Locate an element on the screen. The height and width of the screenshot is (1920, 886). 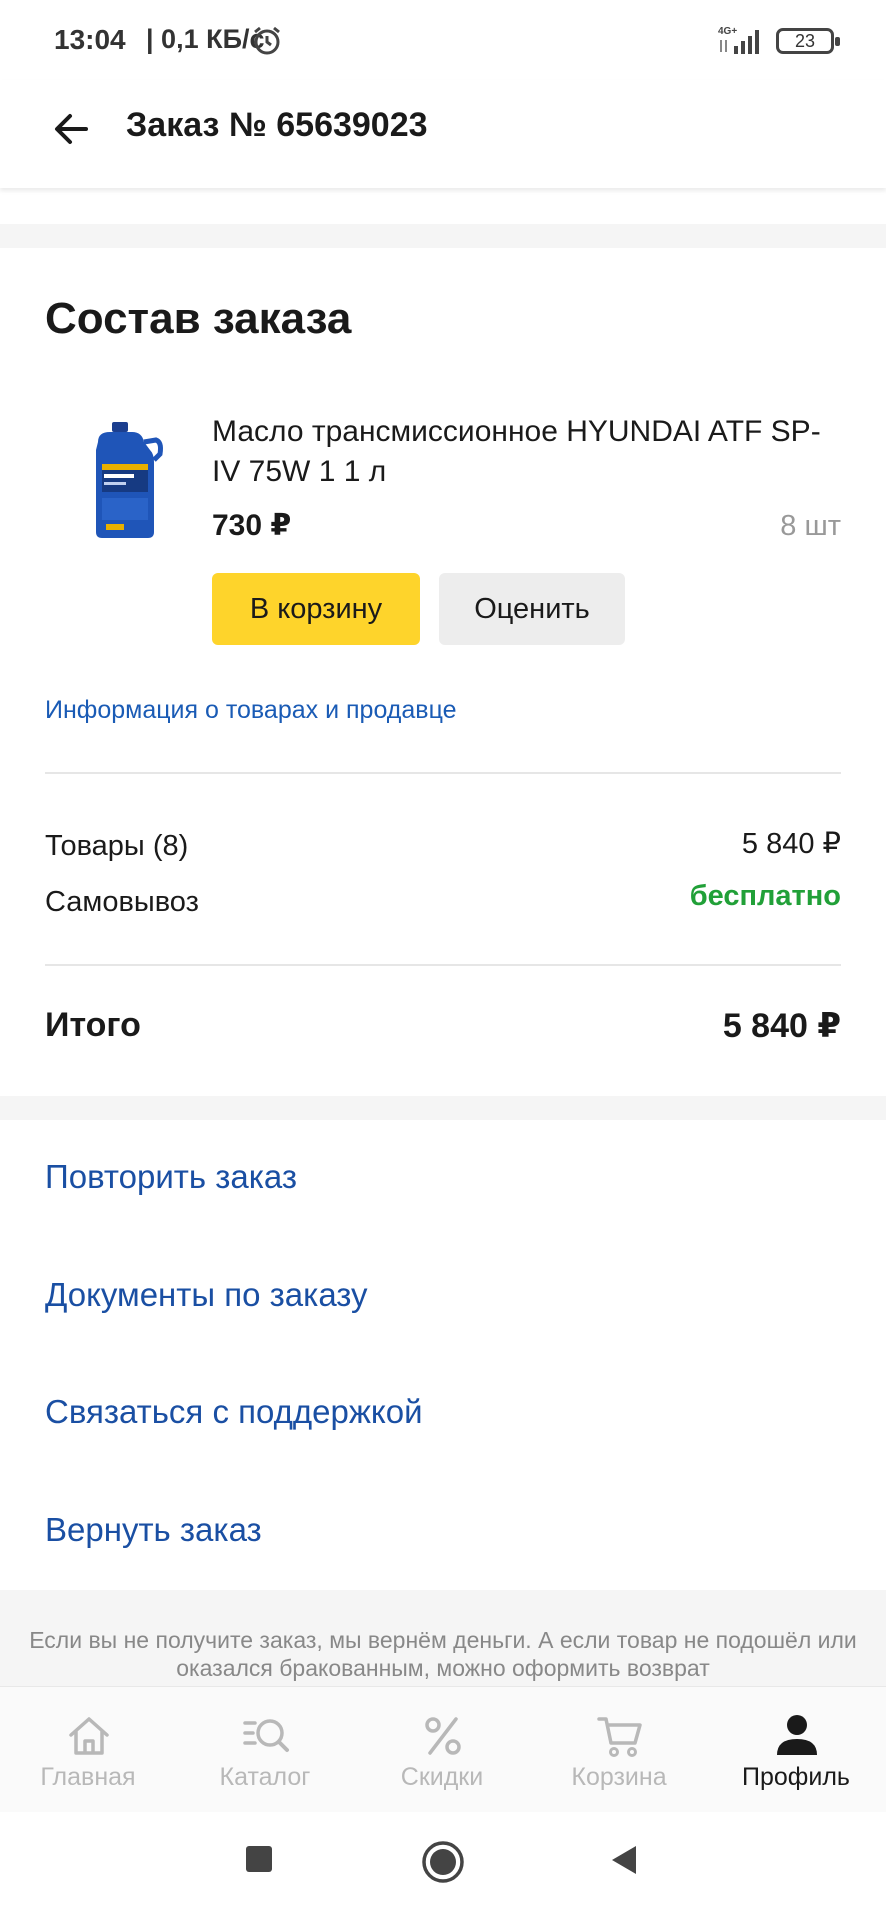
nav-item-discounts: Скидки is located at coordinates (442, 1750).